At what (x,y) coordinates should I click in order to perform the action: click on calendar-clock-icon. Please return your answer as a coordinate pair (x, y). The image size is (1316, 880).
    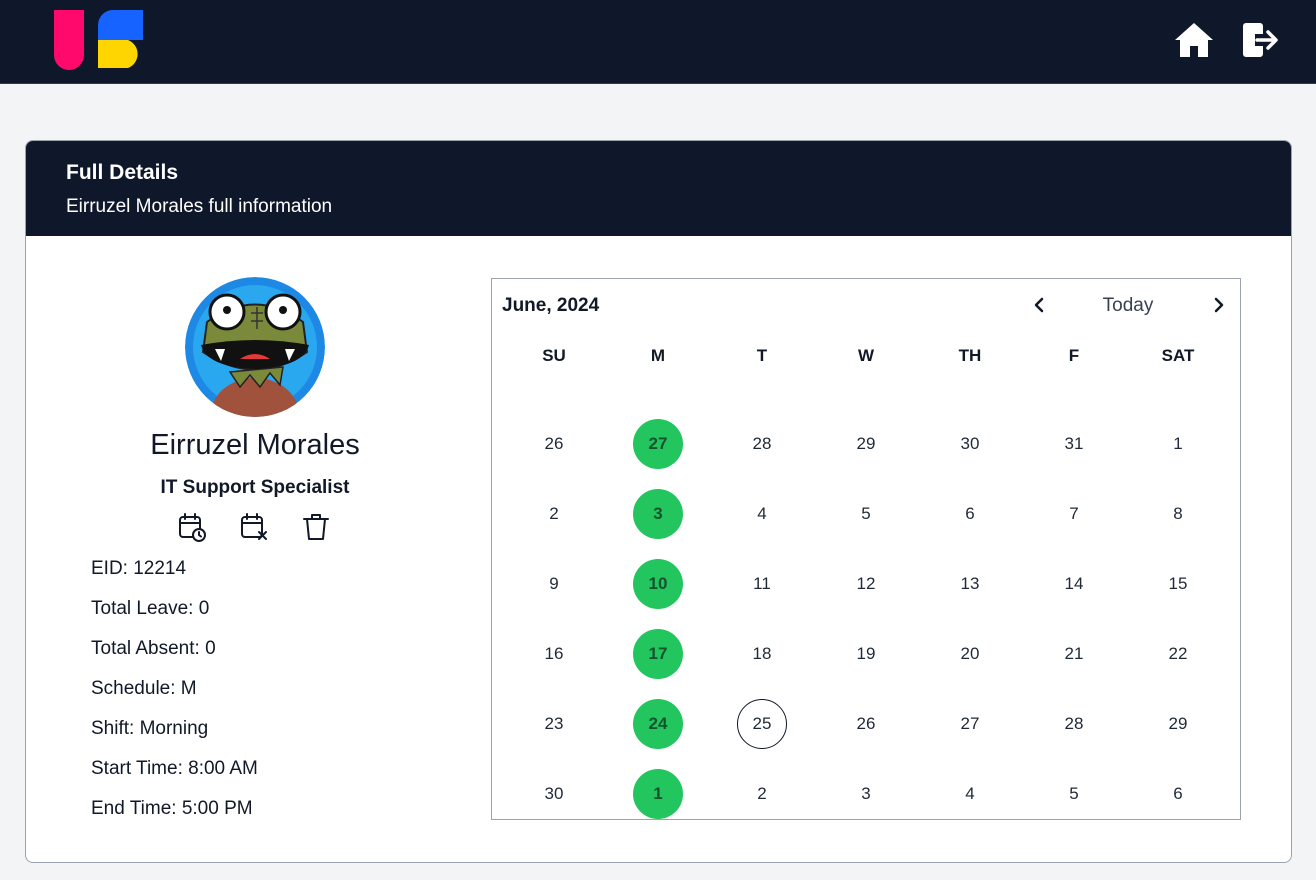
    Looking at the image, I should click on (192, 527).